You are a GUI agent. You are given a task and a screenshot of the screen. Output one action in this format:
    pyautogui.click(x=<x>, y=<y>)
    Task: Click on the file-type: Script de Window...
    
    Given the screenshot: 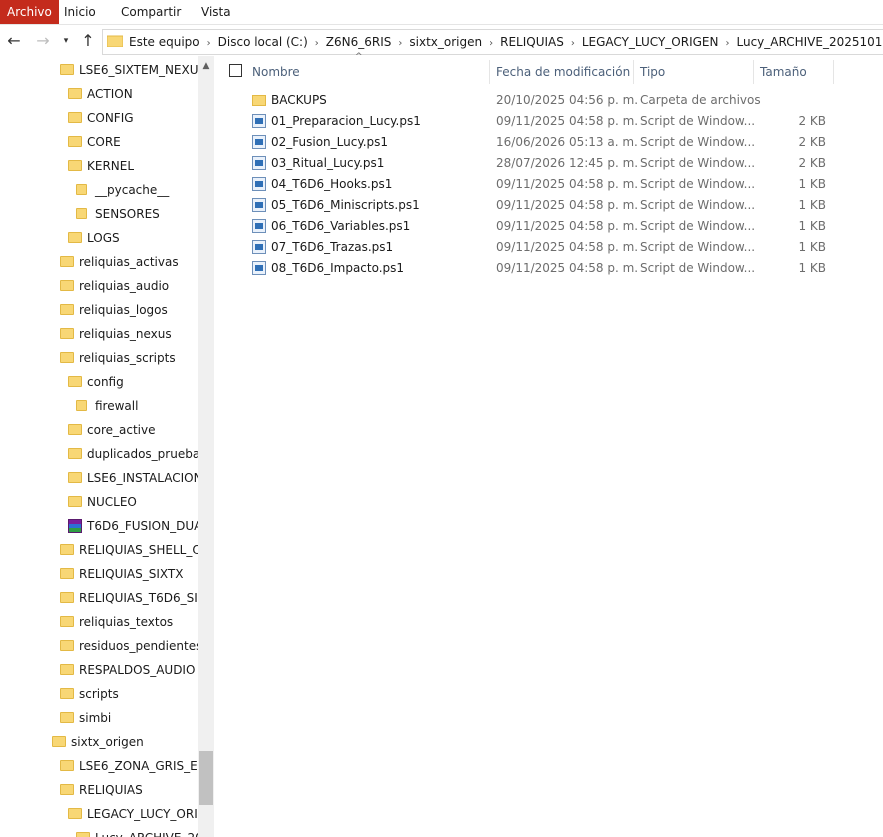 What is the action you would take?
    pyautogui.click(x=698, y=121)
    